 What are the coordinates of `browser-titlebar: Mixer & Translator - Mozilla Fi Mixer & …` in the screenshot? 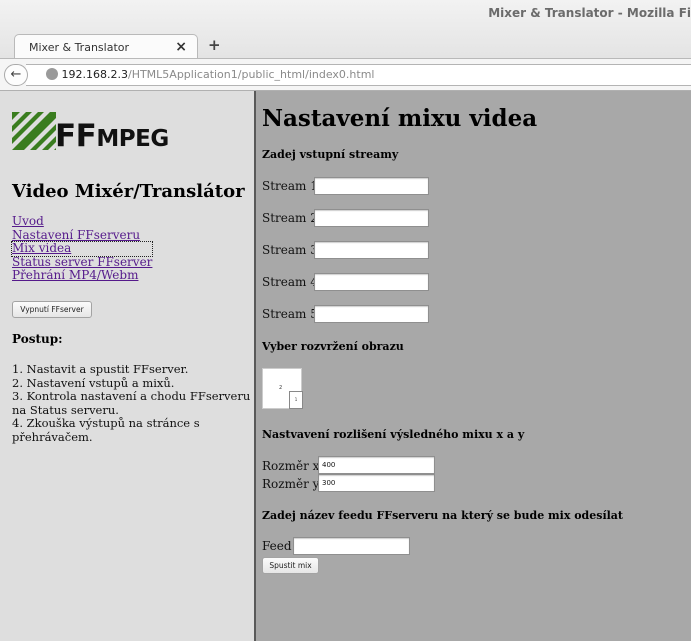 It's located at (345, 29).